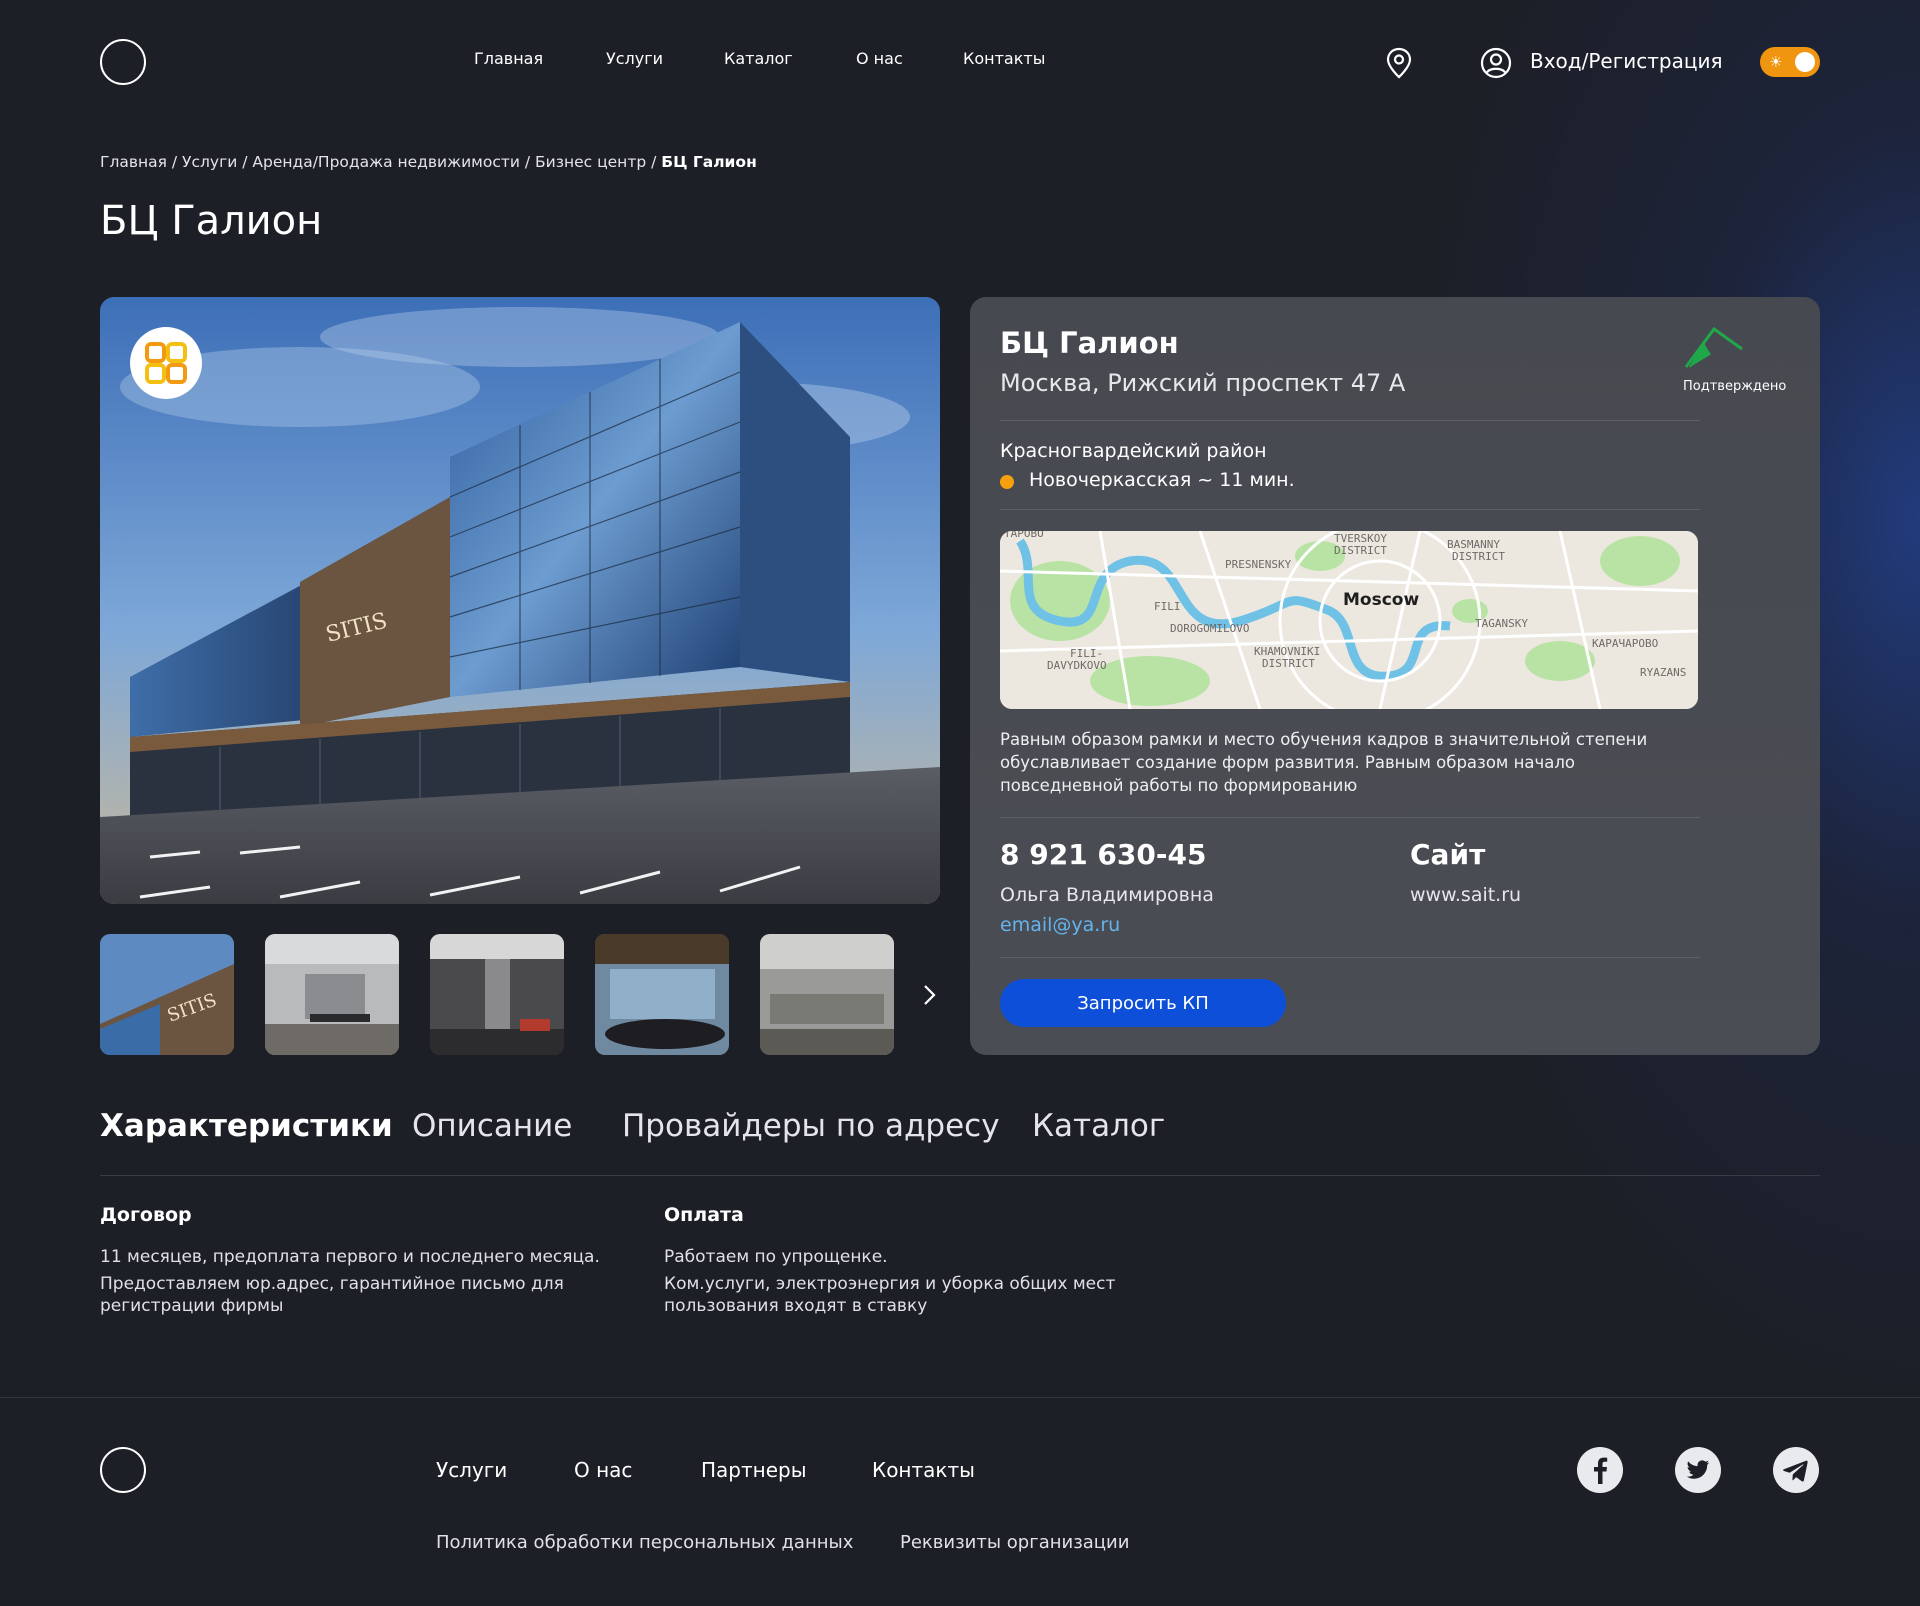 The width and height of the screenshot is (1920, 1606). What do you see at coordinates (1625, 643) in the screenshot?
I see `map-label: КАРАЧАРОВО` at bounding box center [1625, 643].